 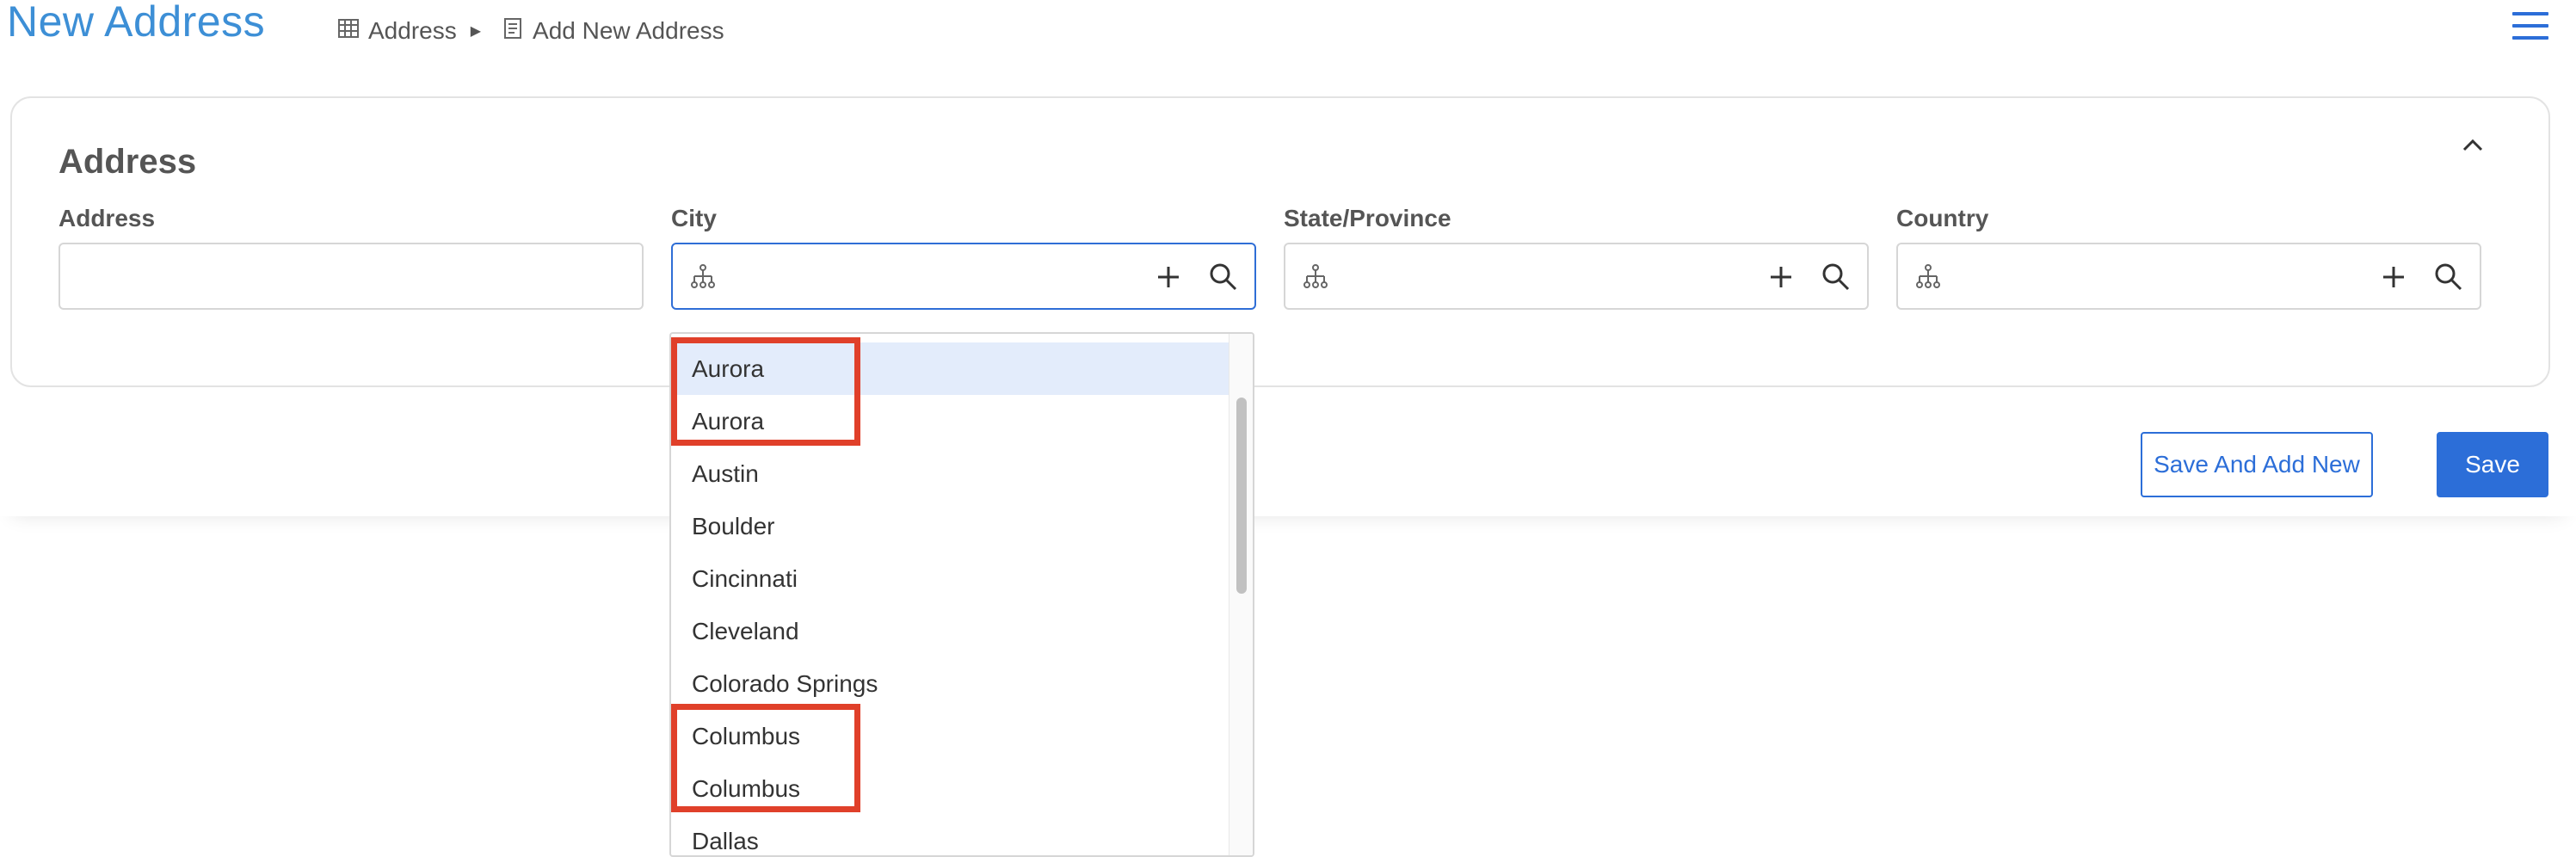 I want to click on city-label: City, so click(x=694, y=218).